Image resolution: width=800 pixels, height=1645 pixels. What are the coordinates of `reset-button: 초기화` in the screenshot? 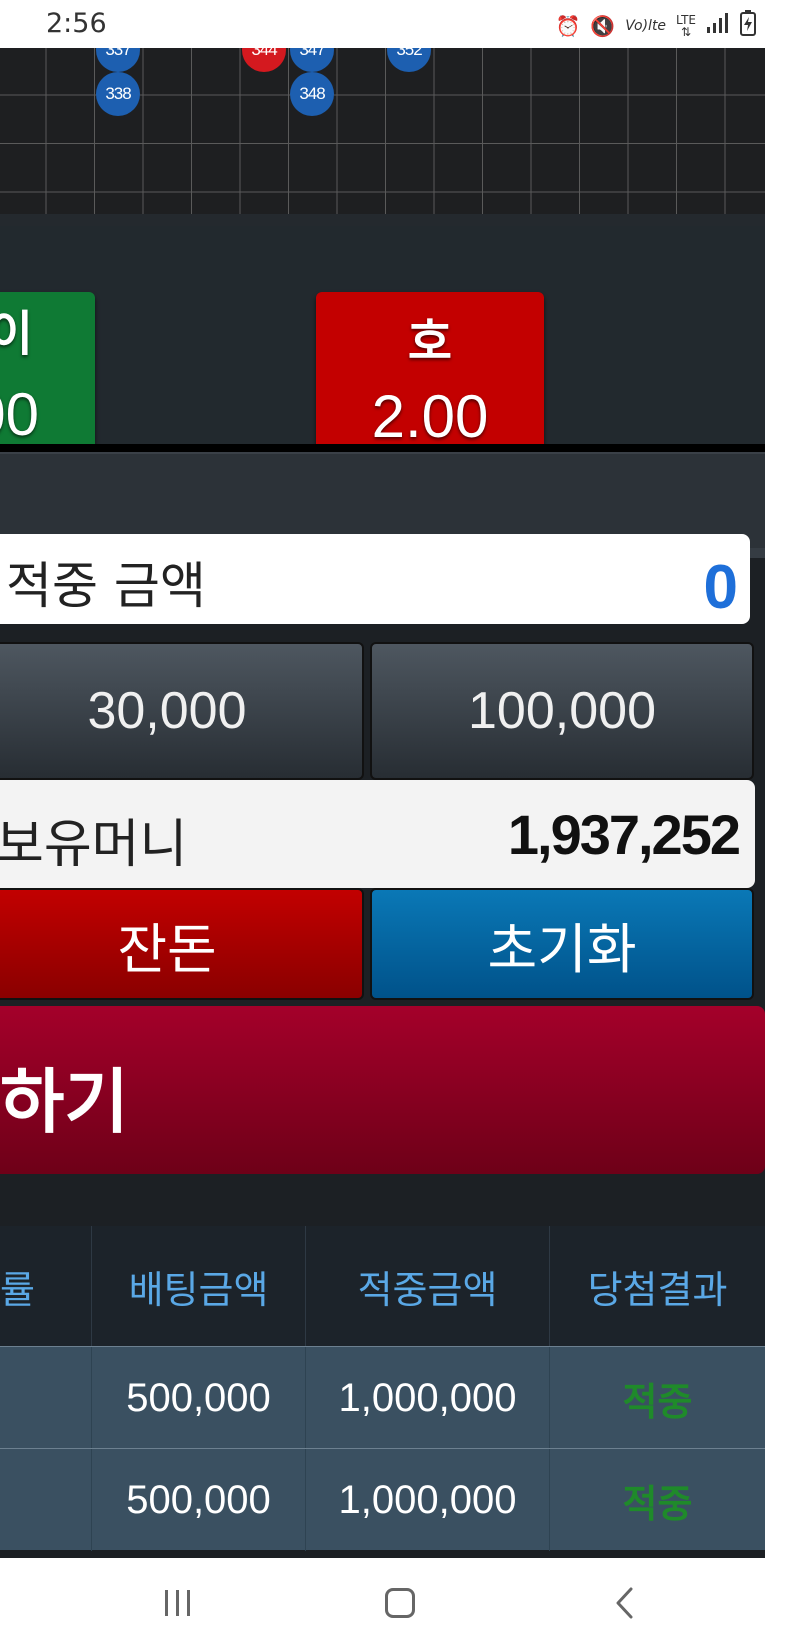 It's located at (562, 944).